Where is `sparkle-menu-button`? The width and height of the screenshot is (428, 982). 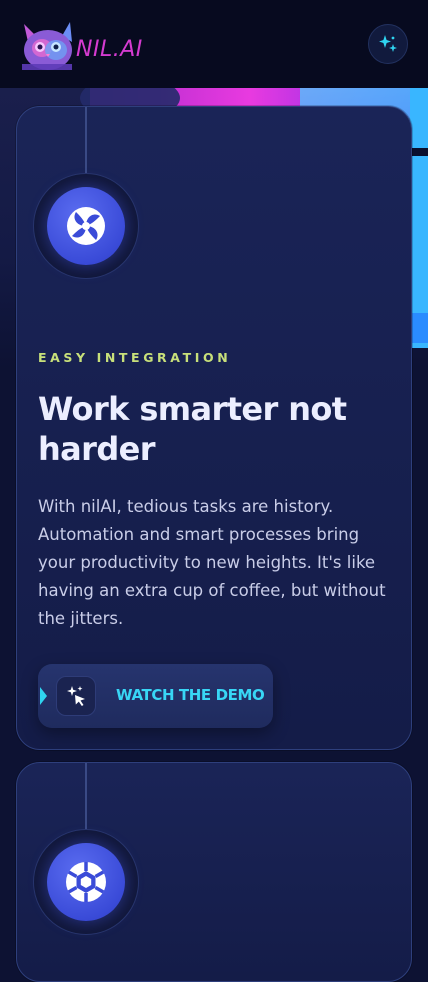
sparkle-menu-button is located at coordinates (388, 44).